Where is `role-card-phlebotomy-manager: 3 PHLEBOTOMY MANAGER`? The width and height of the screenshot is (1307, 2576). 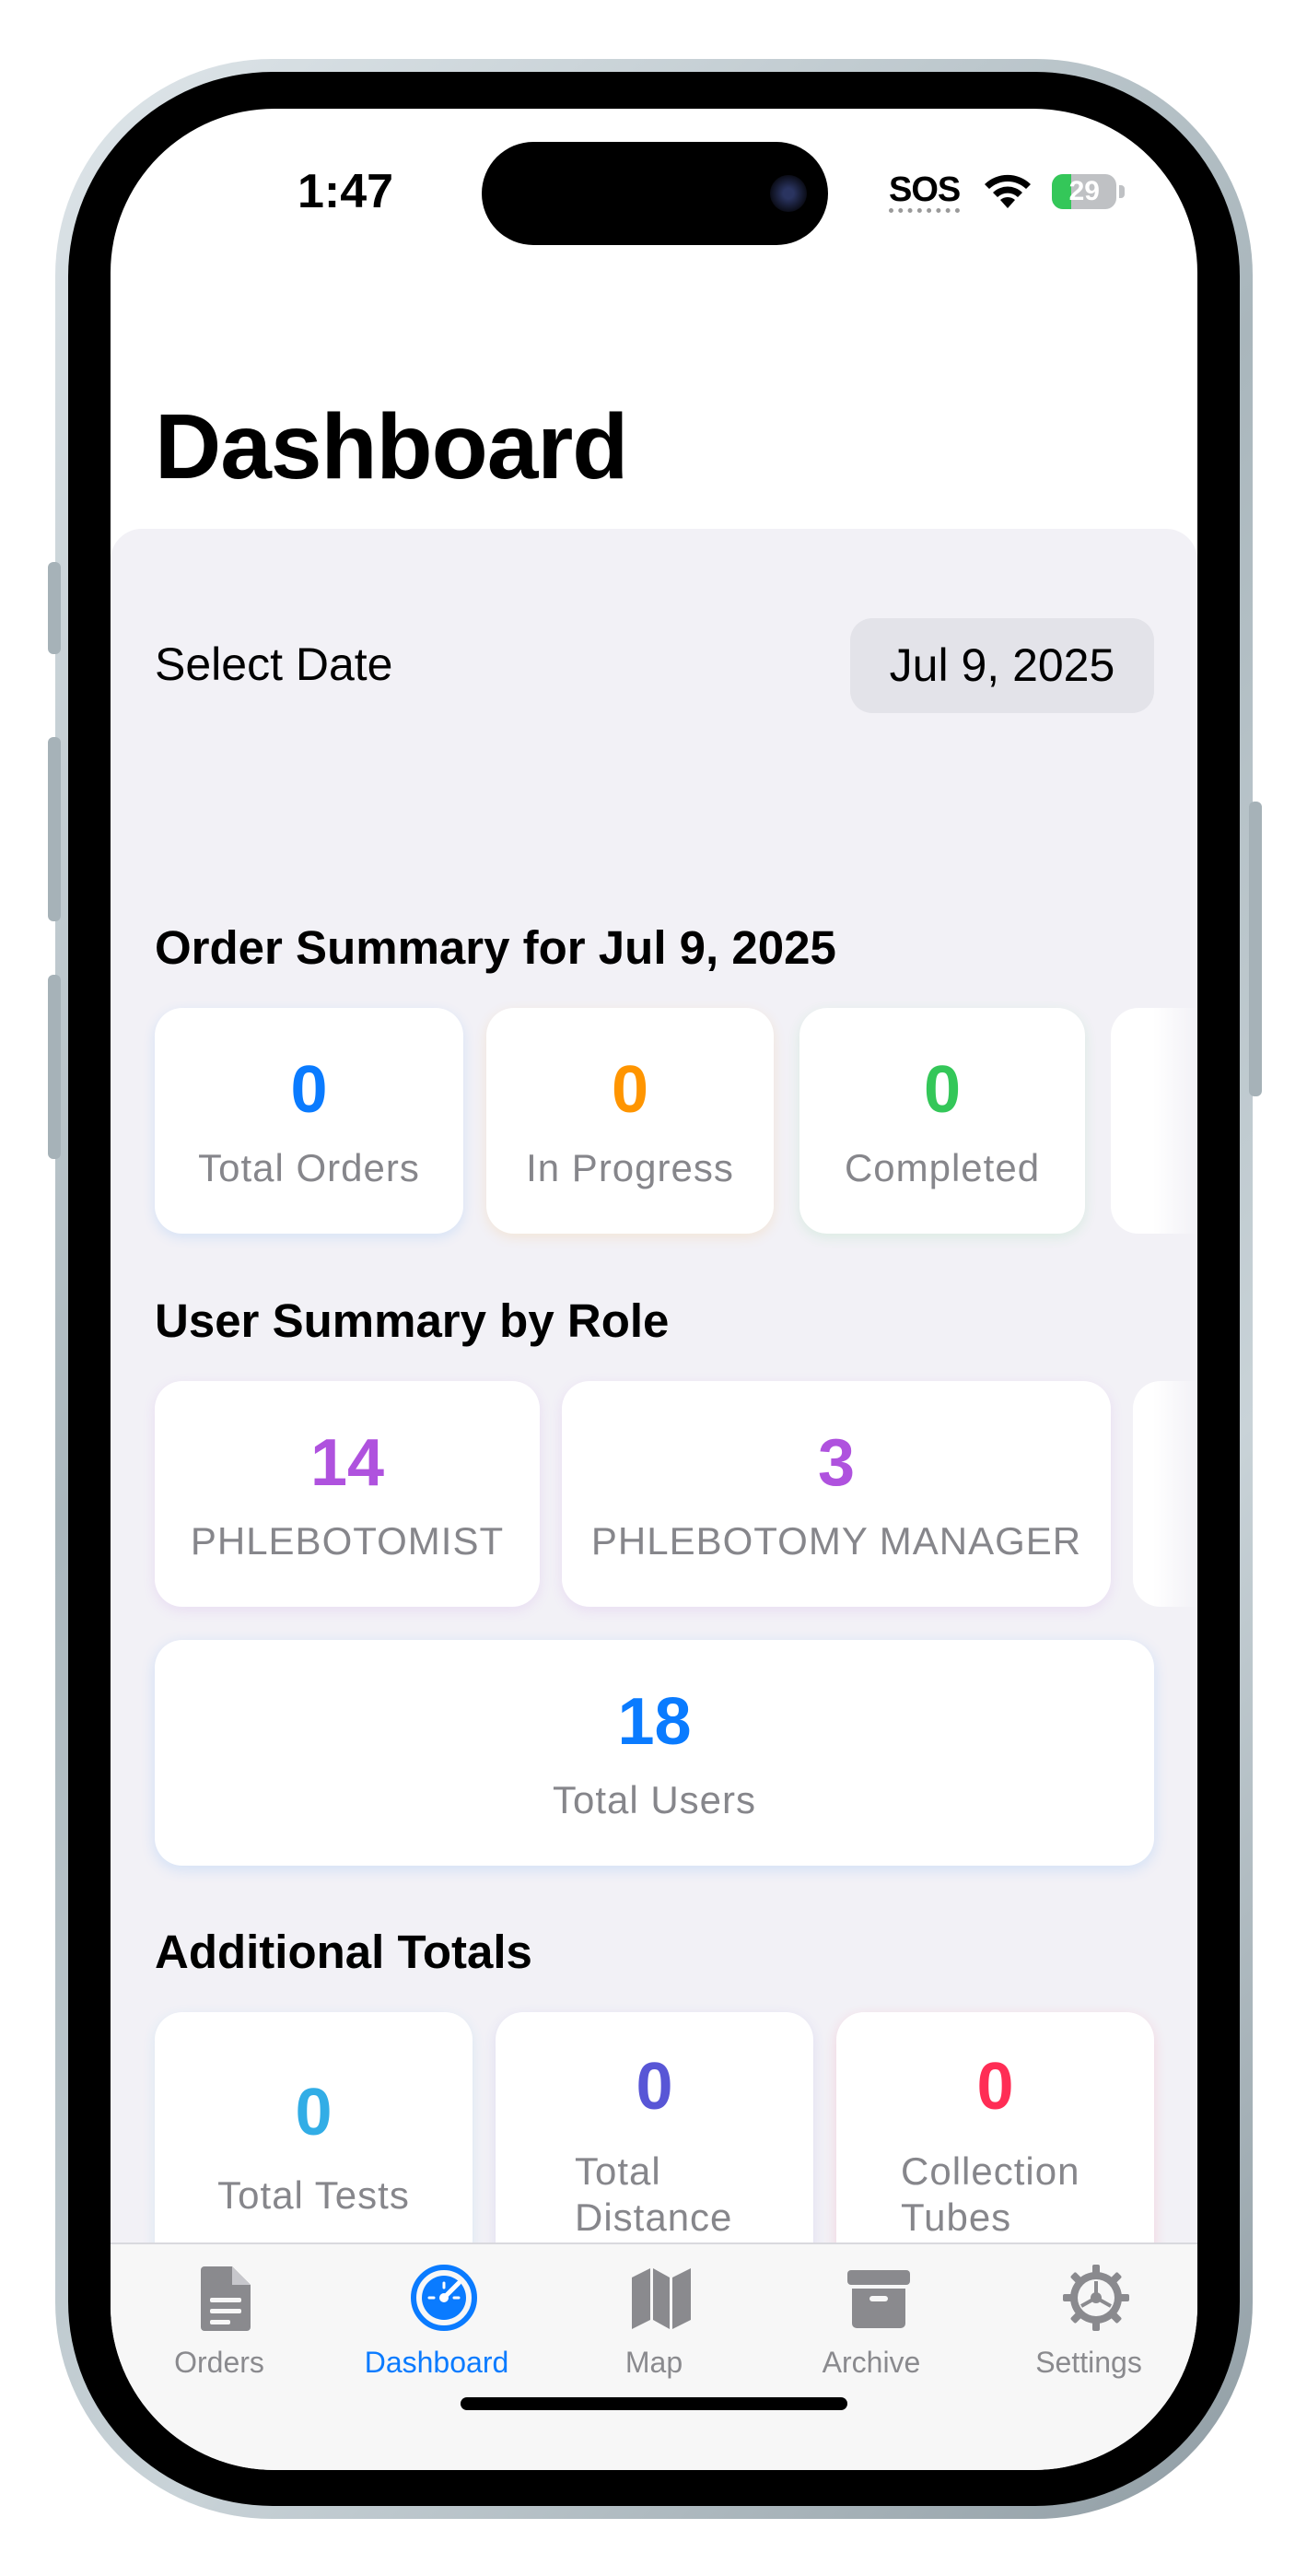 role-card-phlebotomy-manager: 3 PHLEBOTOMY MANAGER is located at coordinates (837, 1494).